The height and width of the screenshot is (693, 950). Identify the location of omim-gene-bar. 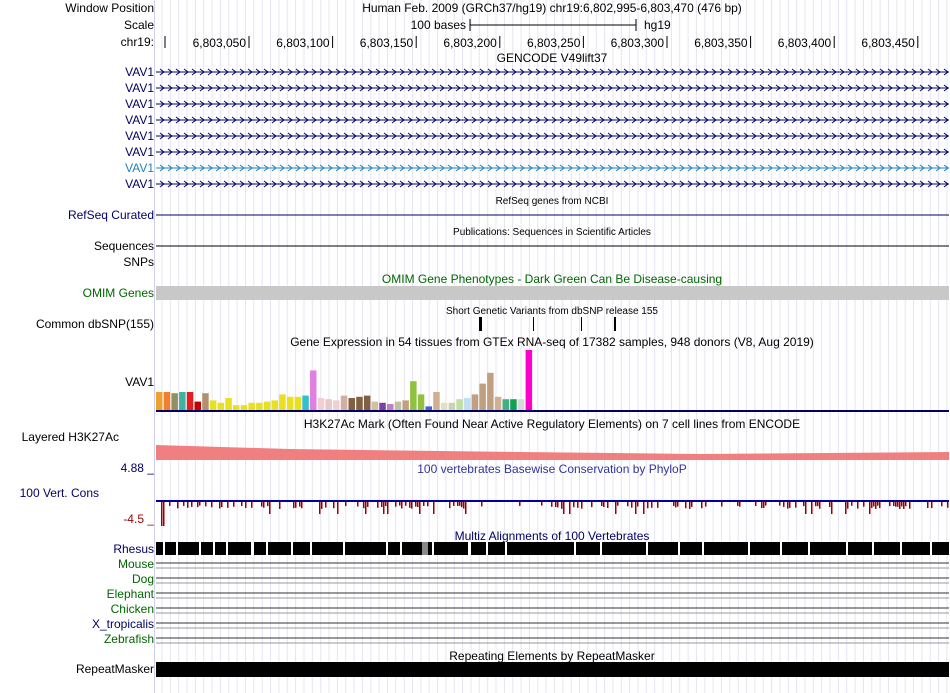
(552, 293).